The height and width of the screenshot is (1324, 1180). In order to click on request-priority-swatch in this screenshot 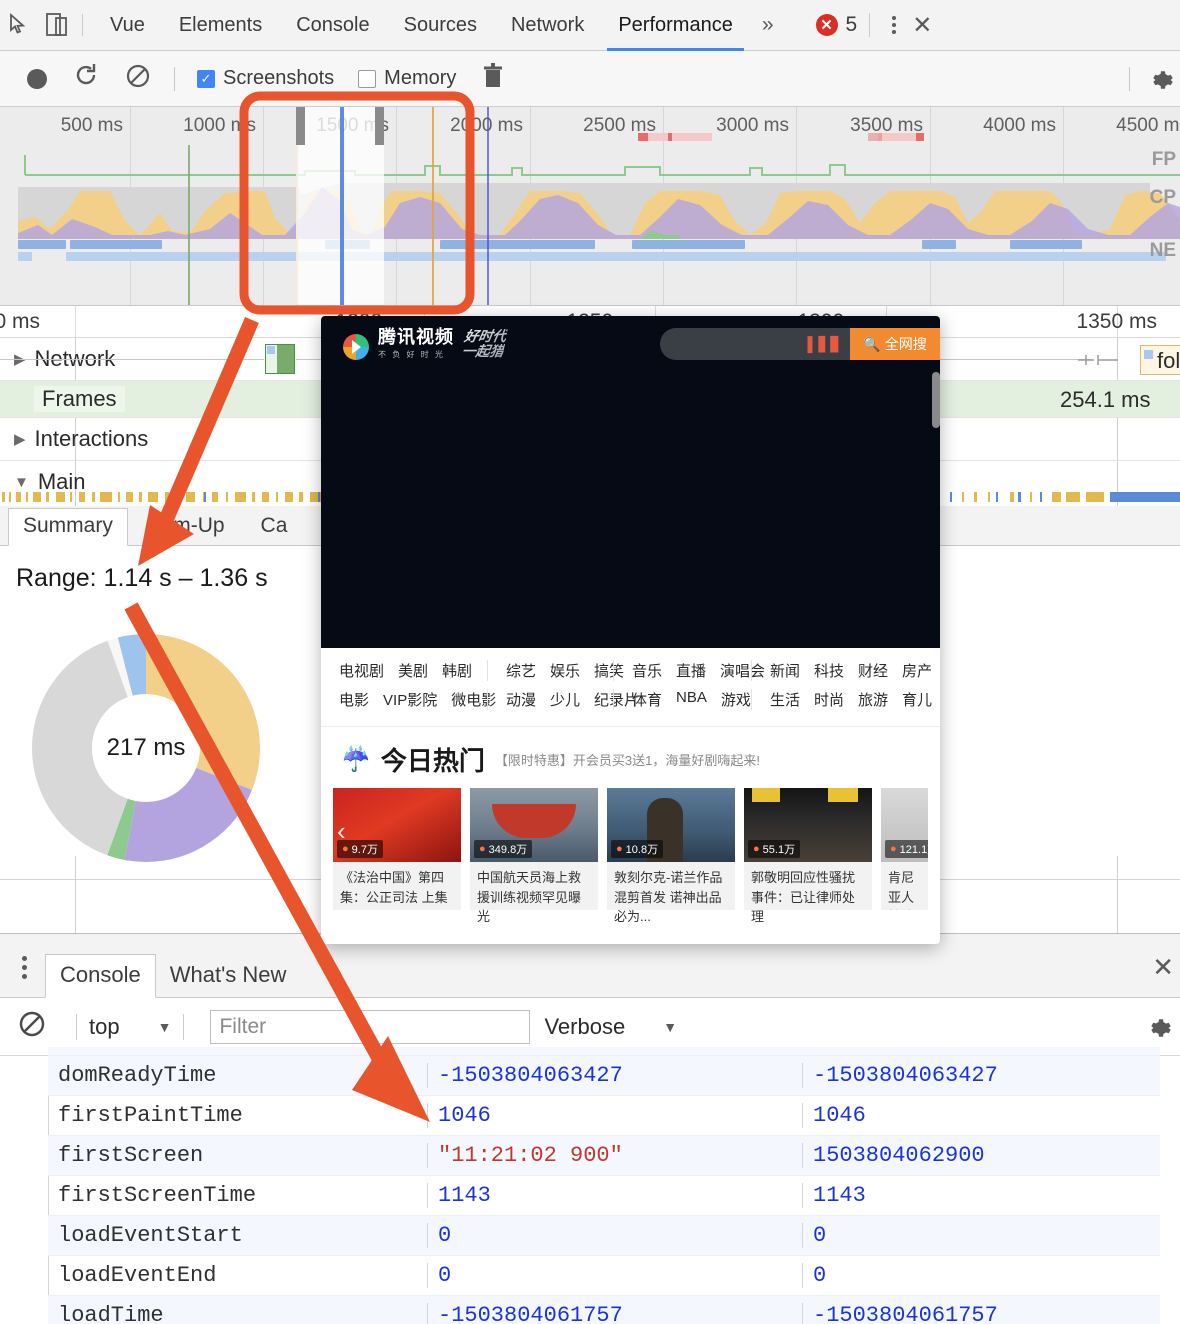, I will do `click(1148, 354)`.